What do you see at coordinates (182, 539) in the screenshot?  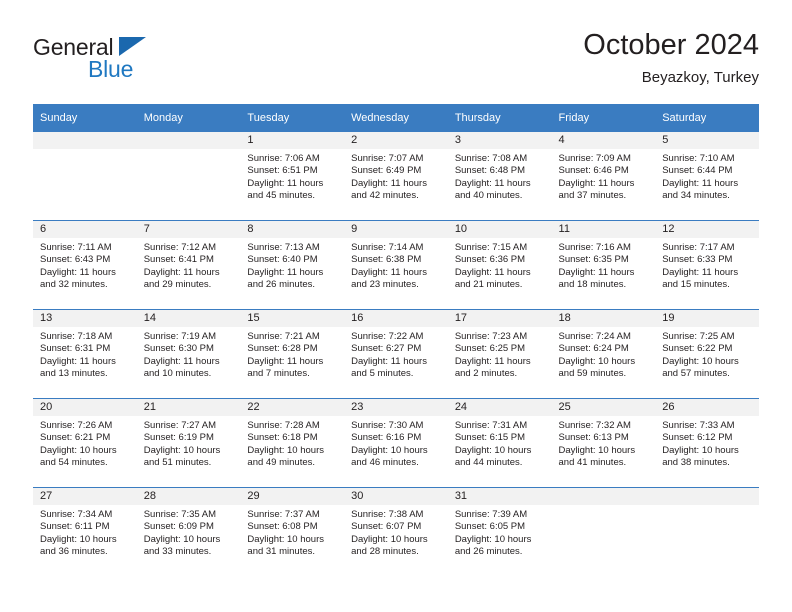 I see `daylight-duration-line1: Daylight: 10 hours` at bounding box center [182, 539].